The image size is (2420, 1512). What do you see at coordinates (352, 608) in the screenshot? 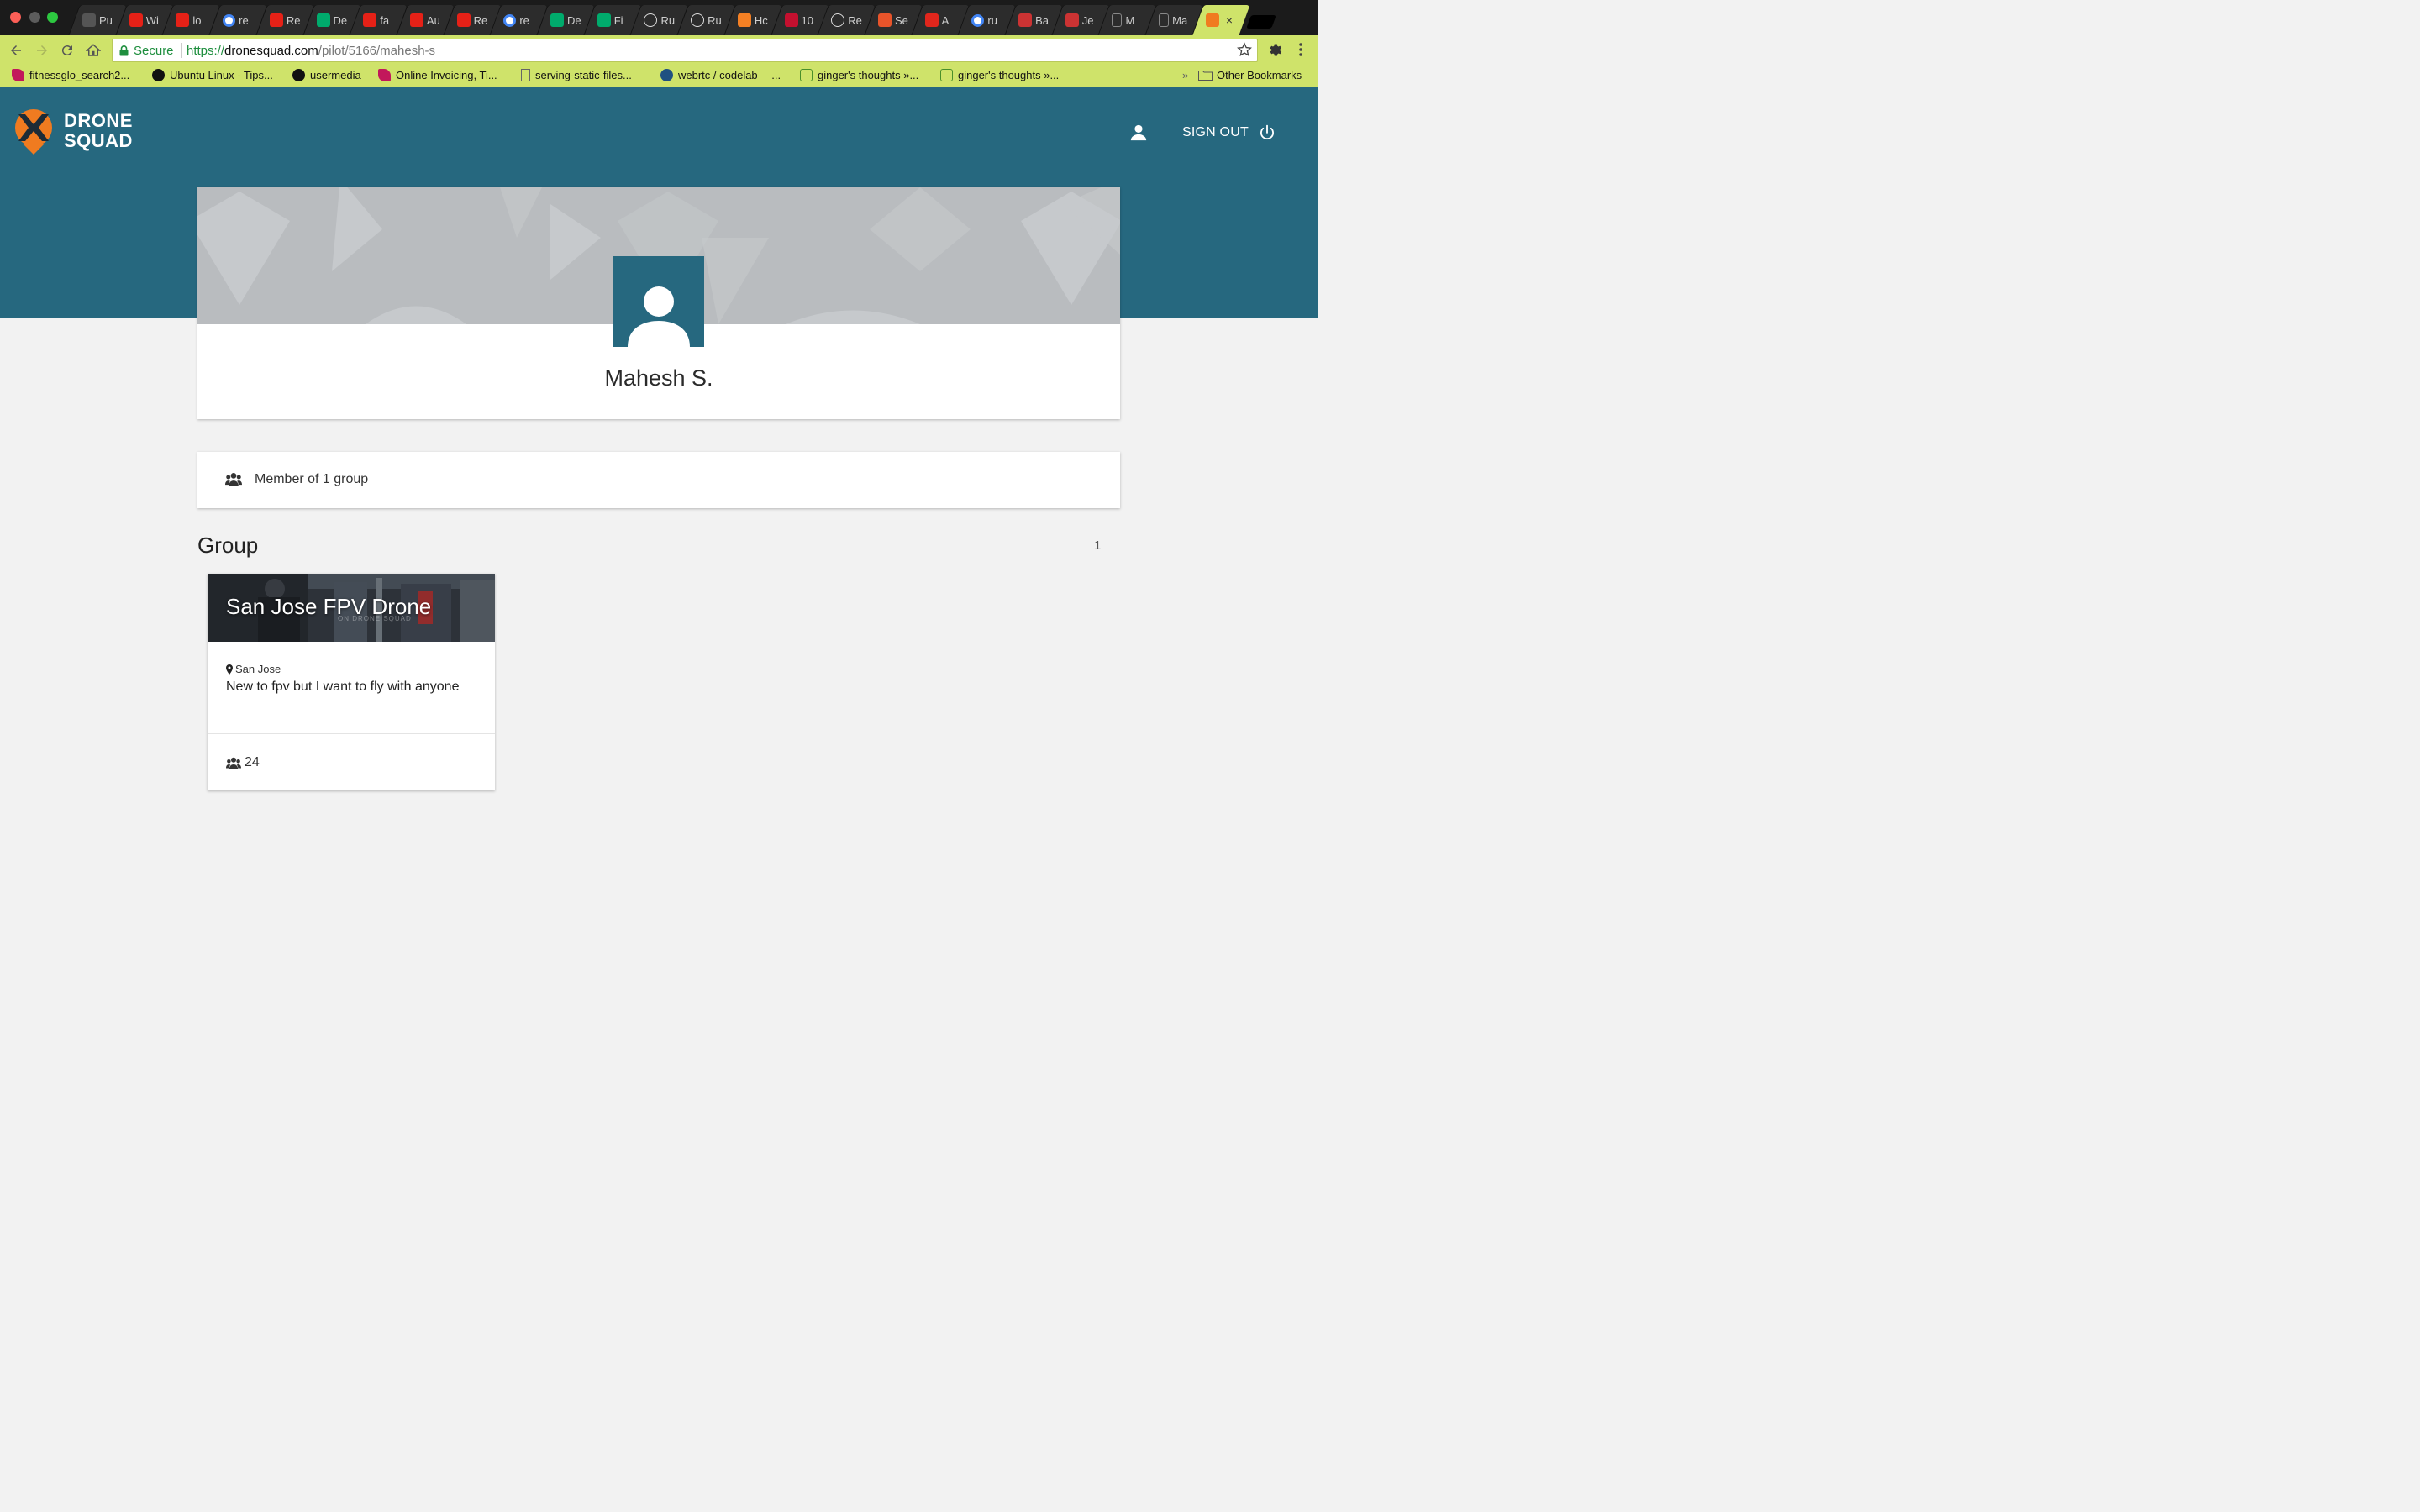
I see `group-banner-image: San Jose FPV Drone ON DRONE SQUAD` at bounding box center [352, 608].